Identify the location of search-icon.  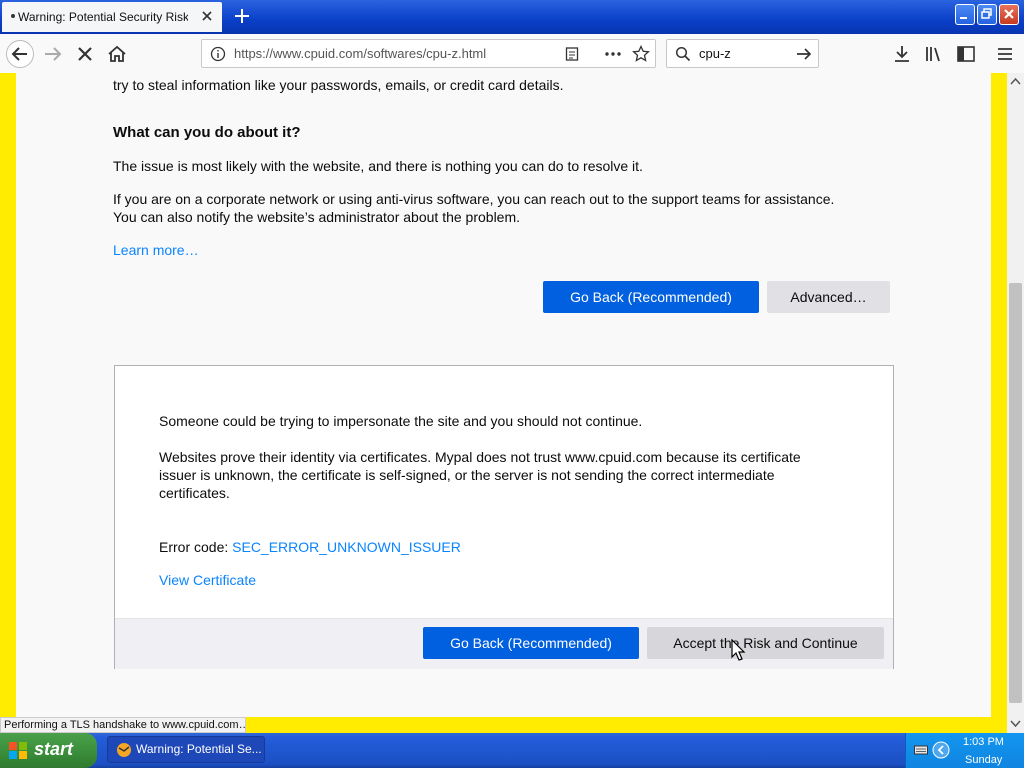
(683, 54).